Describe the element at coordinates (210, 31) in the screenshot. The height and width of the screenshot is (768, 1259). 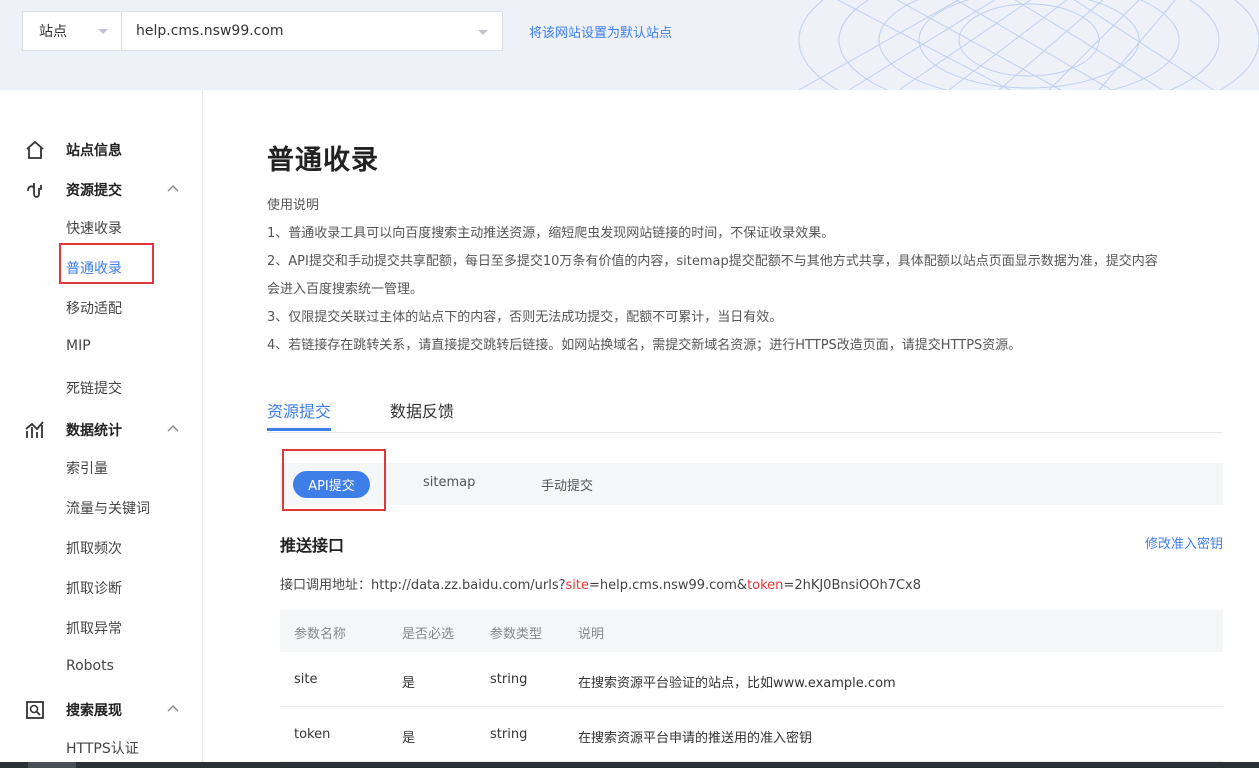
I see `domain-value: help.cms.nsw99.com` at that location.